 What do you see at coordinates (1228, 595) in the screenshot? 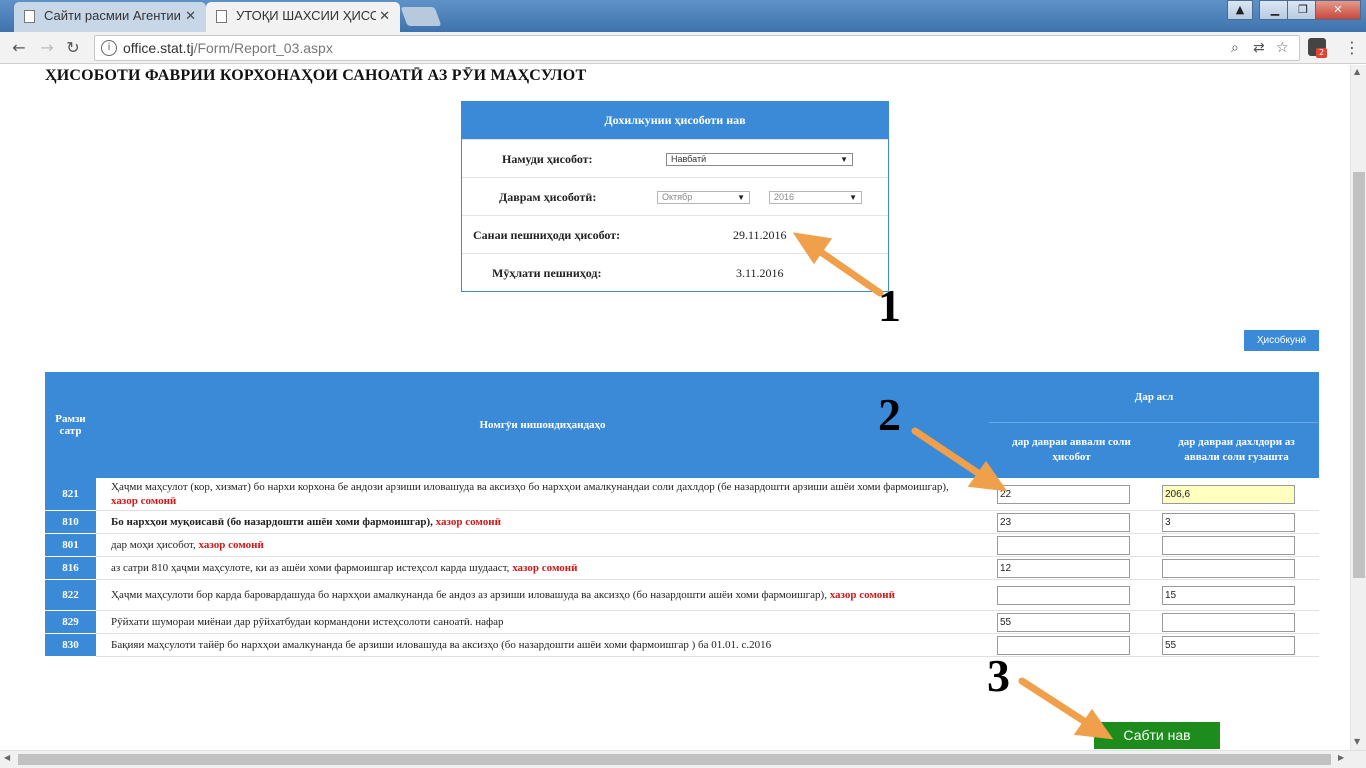
I see `previous-period-input: 15` at bounding box center [1228, 595].